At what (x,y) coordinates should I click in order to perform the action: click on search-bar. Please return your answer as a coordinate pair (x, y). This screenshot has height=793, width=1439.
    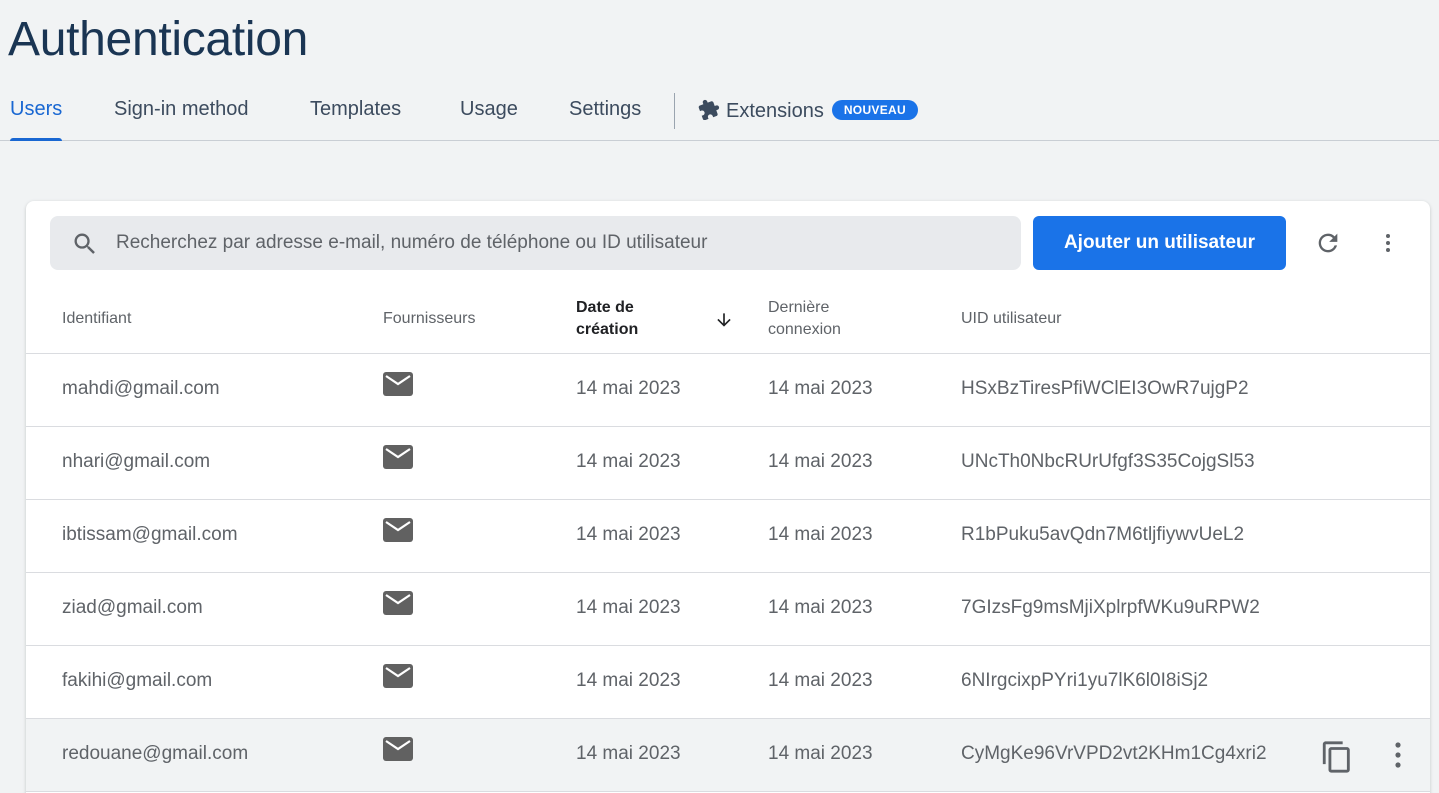
    Looking at the image, I should click on (535, 243).